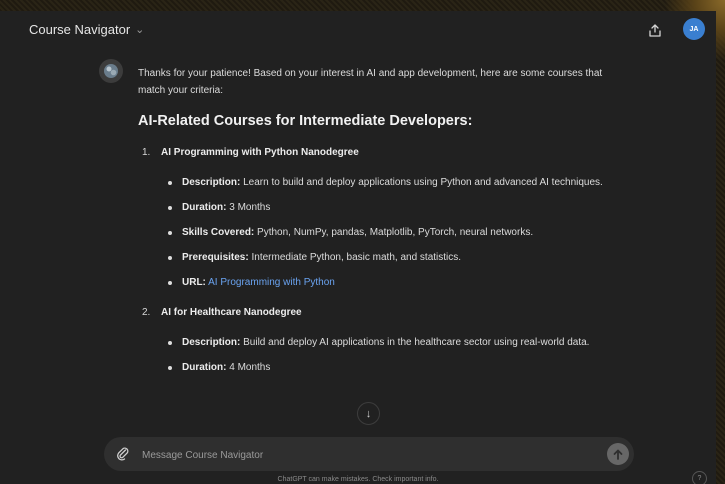 The image size is (725, 484). Describe the element at coordinates (387, 367) in the screenshot. I see `detail-duration: Duration: 4 Months` at that location.